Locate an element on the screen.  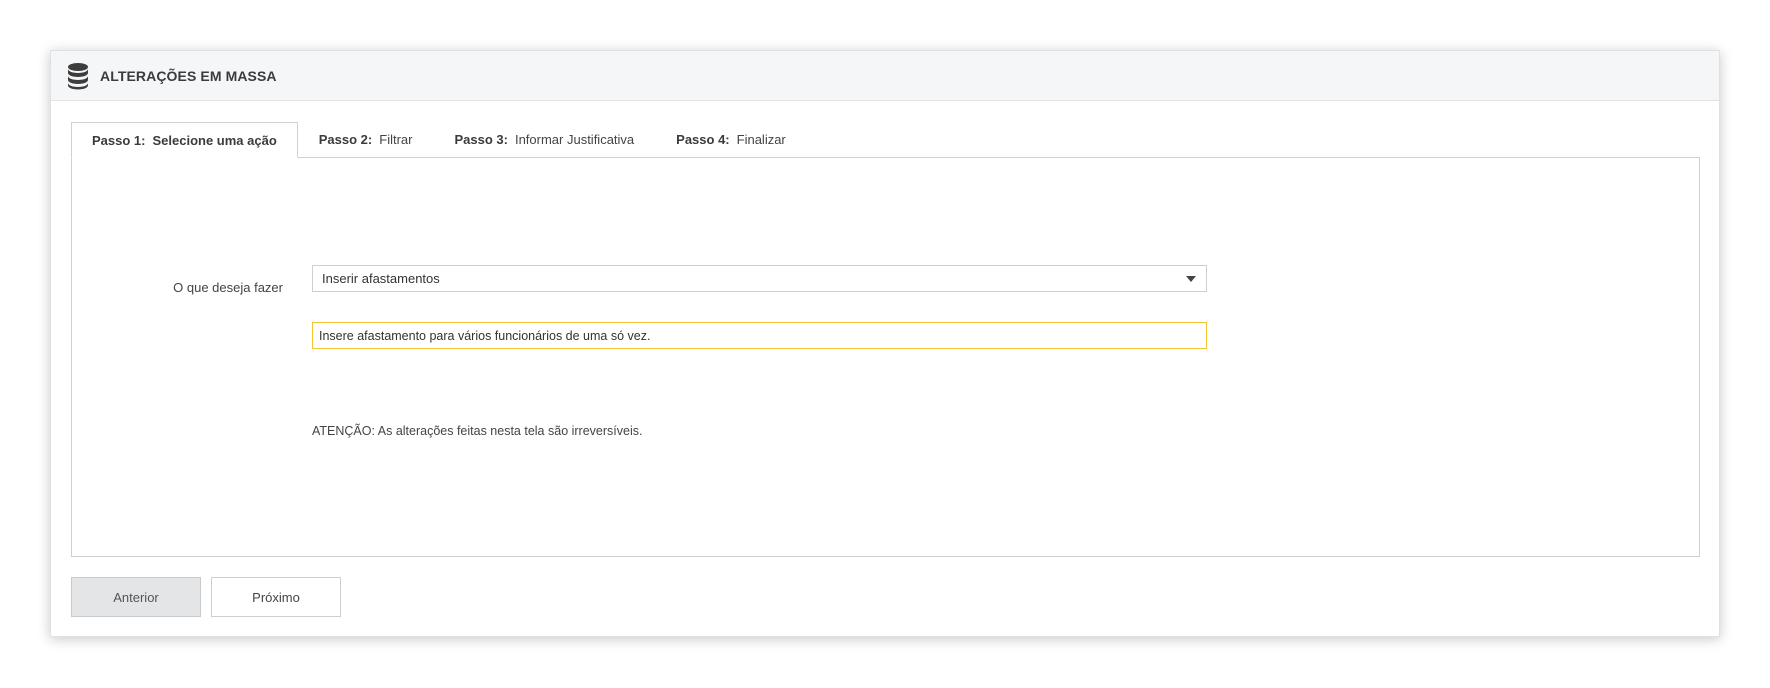
tab-step-4: Passo 4: Finalizar is located at coordinates (731, 139).